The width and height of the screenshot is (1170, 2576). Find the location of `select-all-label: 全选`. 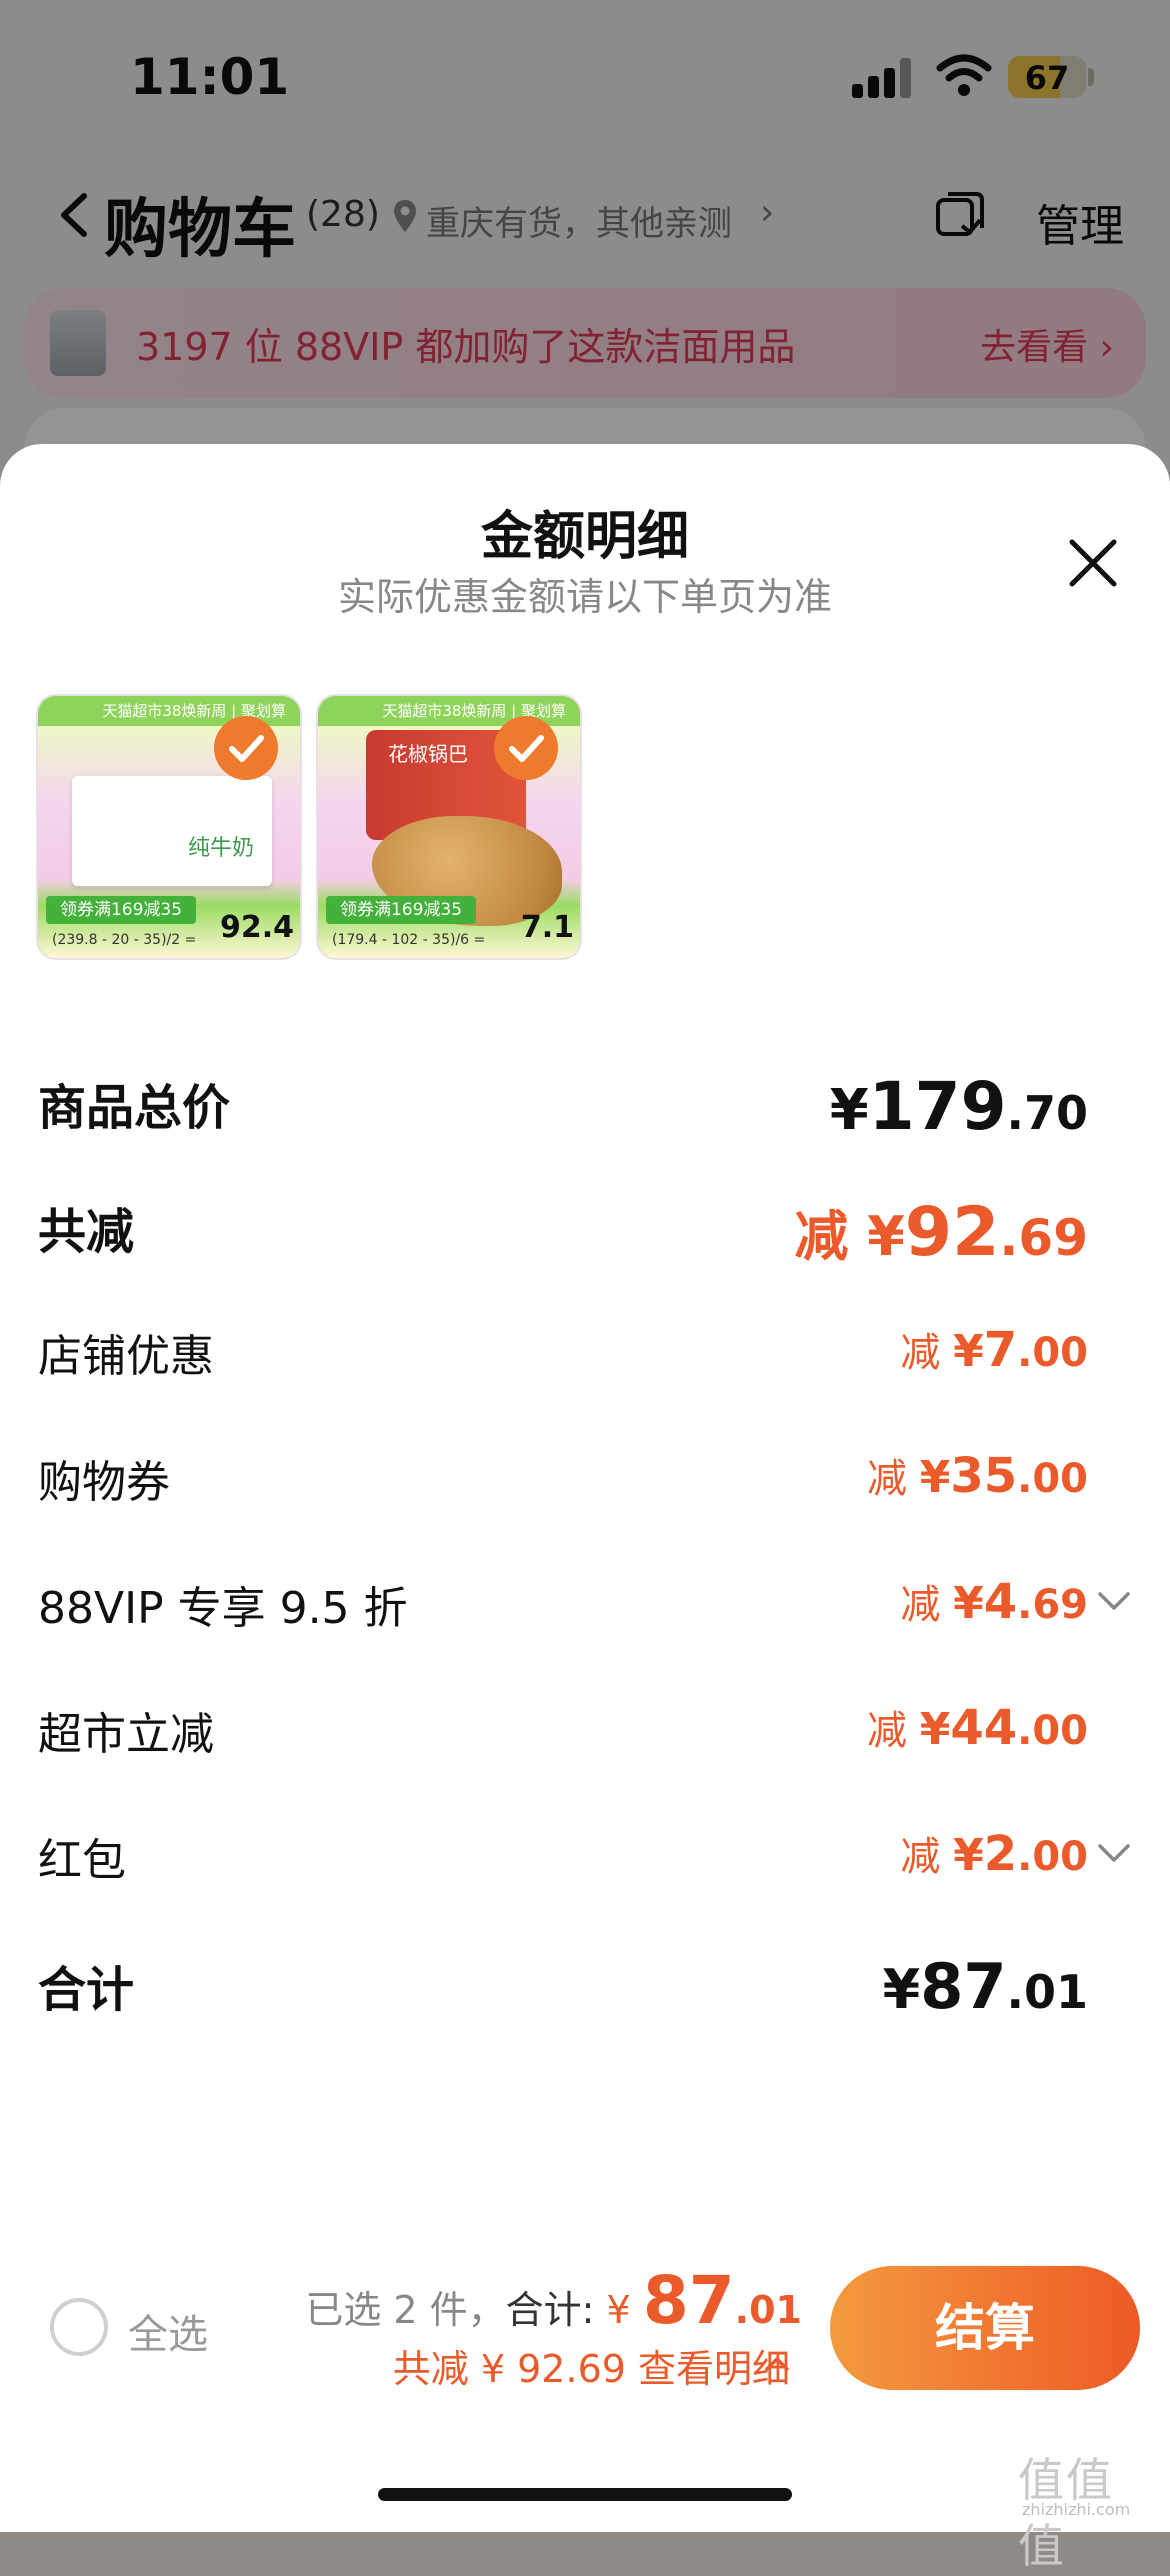

select-all-label: 全选 is located at coordinates (168, 2331).